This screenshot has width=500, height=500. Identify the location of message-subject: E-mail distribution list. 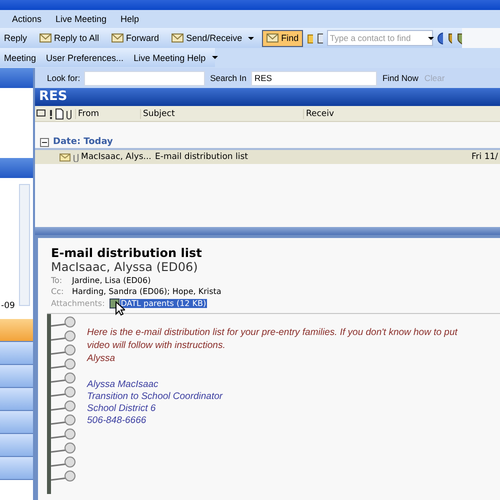
(127, 253).